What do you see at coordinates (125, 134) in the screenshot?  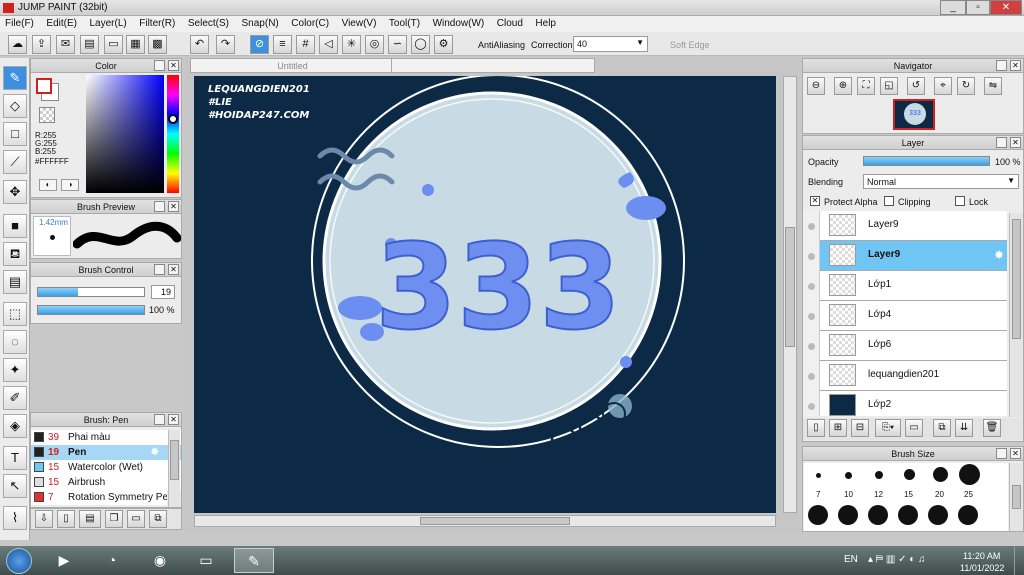 I see `saturation-value-picker` at bounding box center [125, 134].